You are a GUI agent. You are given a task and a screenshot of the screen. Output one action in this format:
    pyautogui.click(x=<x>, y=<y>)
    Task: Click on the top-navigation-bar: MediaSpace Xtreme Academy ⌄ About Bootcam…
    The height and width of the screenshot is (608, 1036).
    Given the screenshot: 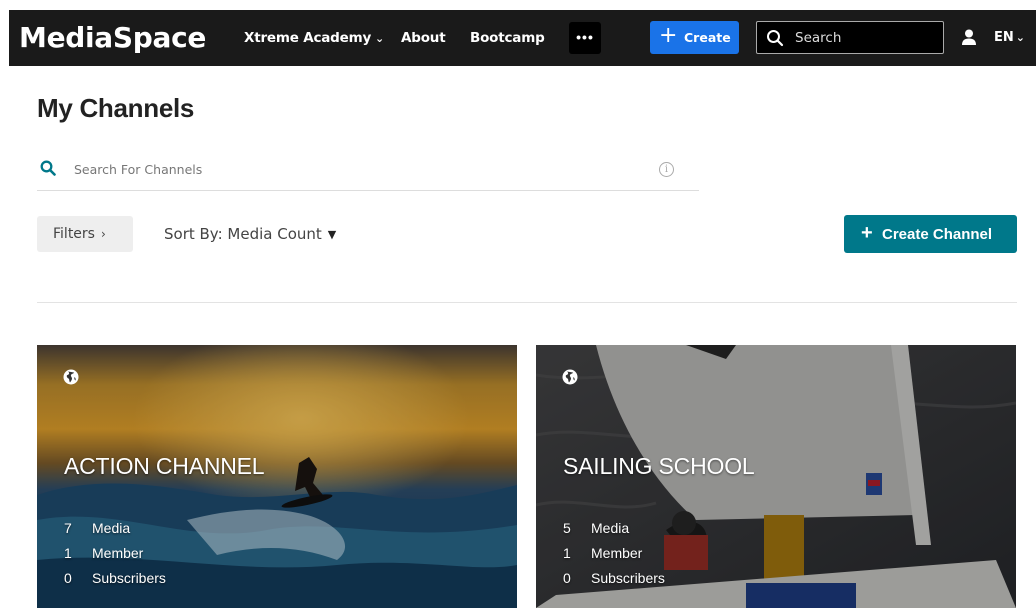 What is the action you would take?
    pyautogui.click(x=522, y=38)
    